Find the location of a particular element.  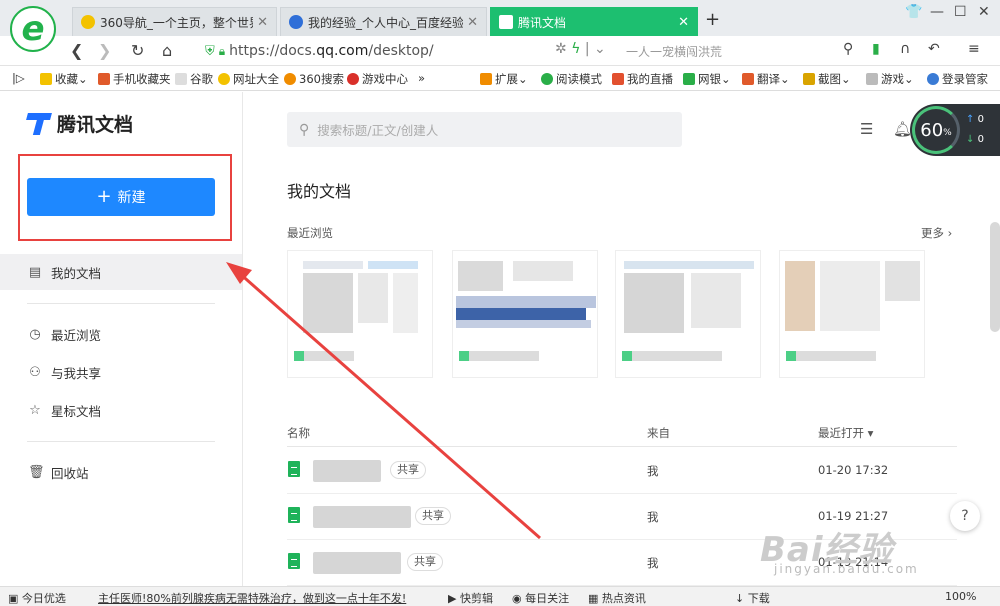

column-header-opened: 最近打开 ▾ is located at coordinates (845, 433).